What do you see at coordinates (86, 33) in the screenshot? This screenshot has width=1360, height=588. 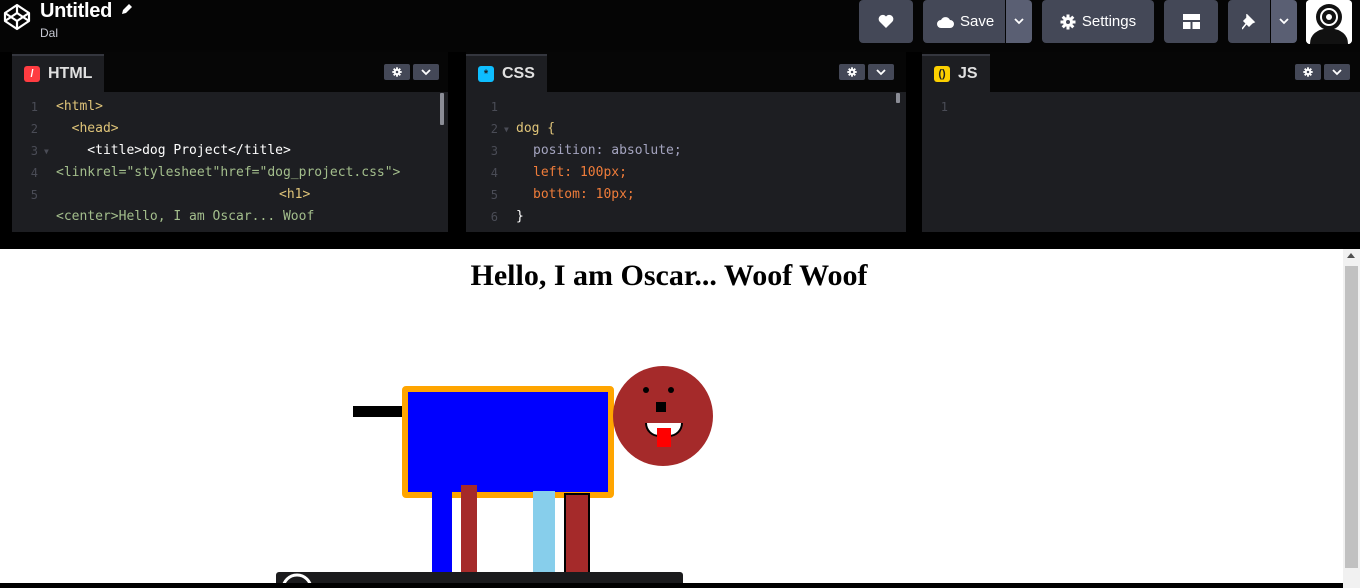 I see `author-name: Dal` at bounding box center [86, 33].